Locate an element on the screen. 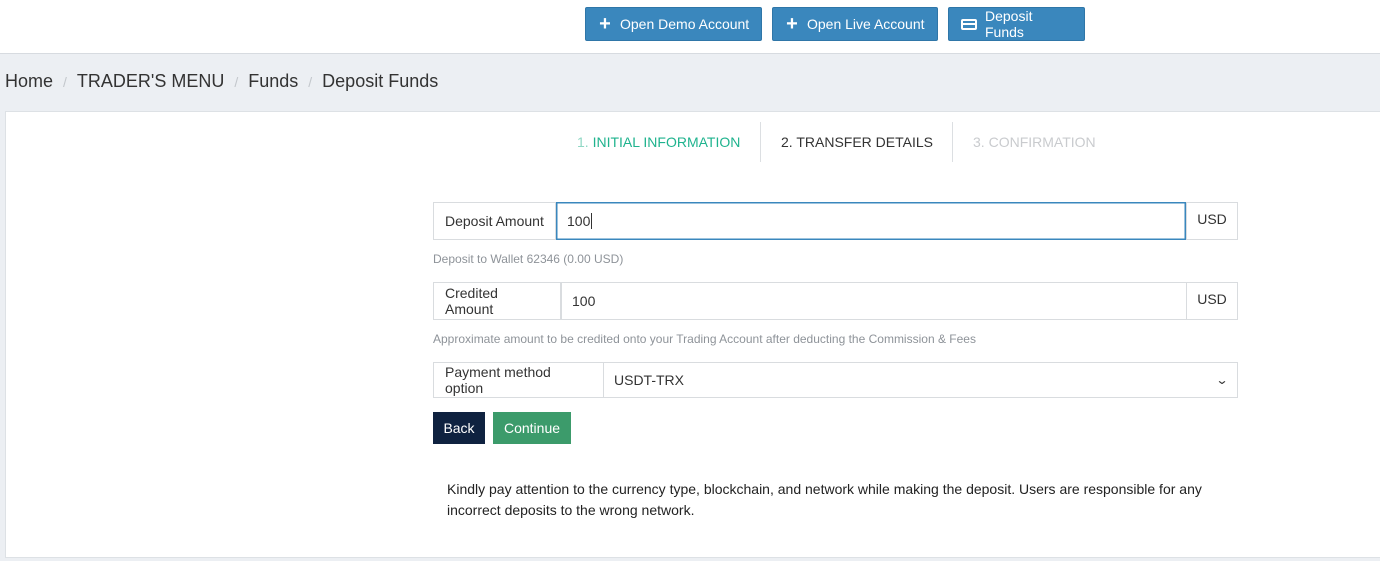 Image resolution: width=1380 pixels, height=561 pixels. deposit-amount-group: Deposit Amount 100 USD is located at coordinates (835, 221).